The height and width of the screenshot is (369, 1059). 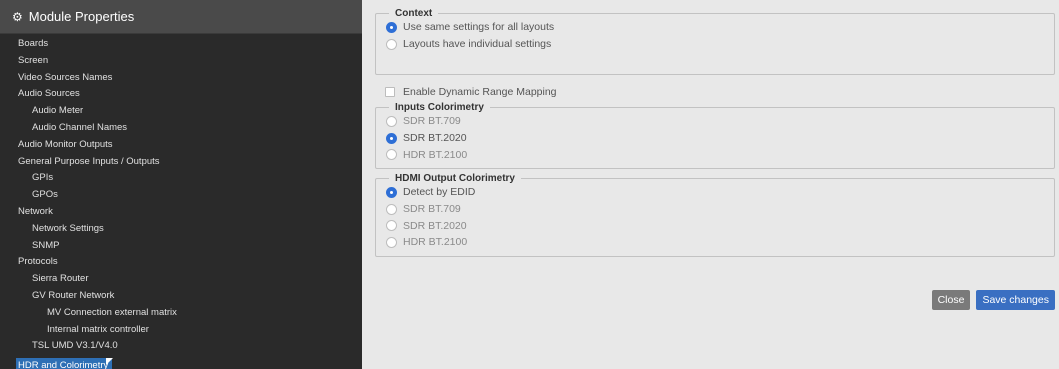 What do you see at coordinates (720, 225) in the screenshot?
I see `hdmi-colorimetry-option: SDR BT.2020` at bounding box center [720, 225].